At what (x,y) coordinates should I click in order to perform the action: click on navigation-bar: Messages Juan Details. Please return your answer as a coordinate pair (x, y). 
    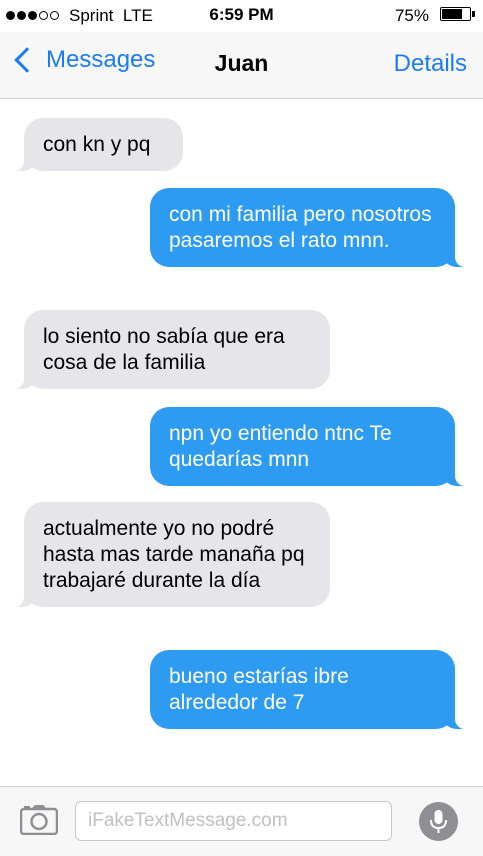
    Looking at the image, I should click on (241, 65).